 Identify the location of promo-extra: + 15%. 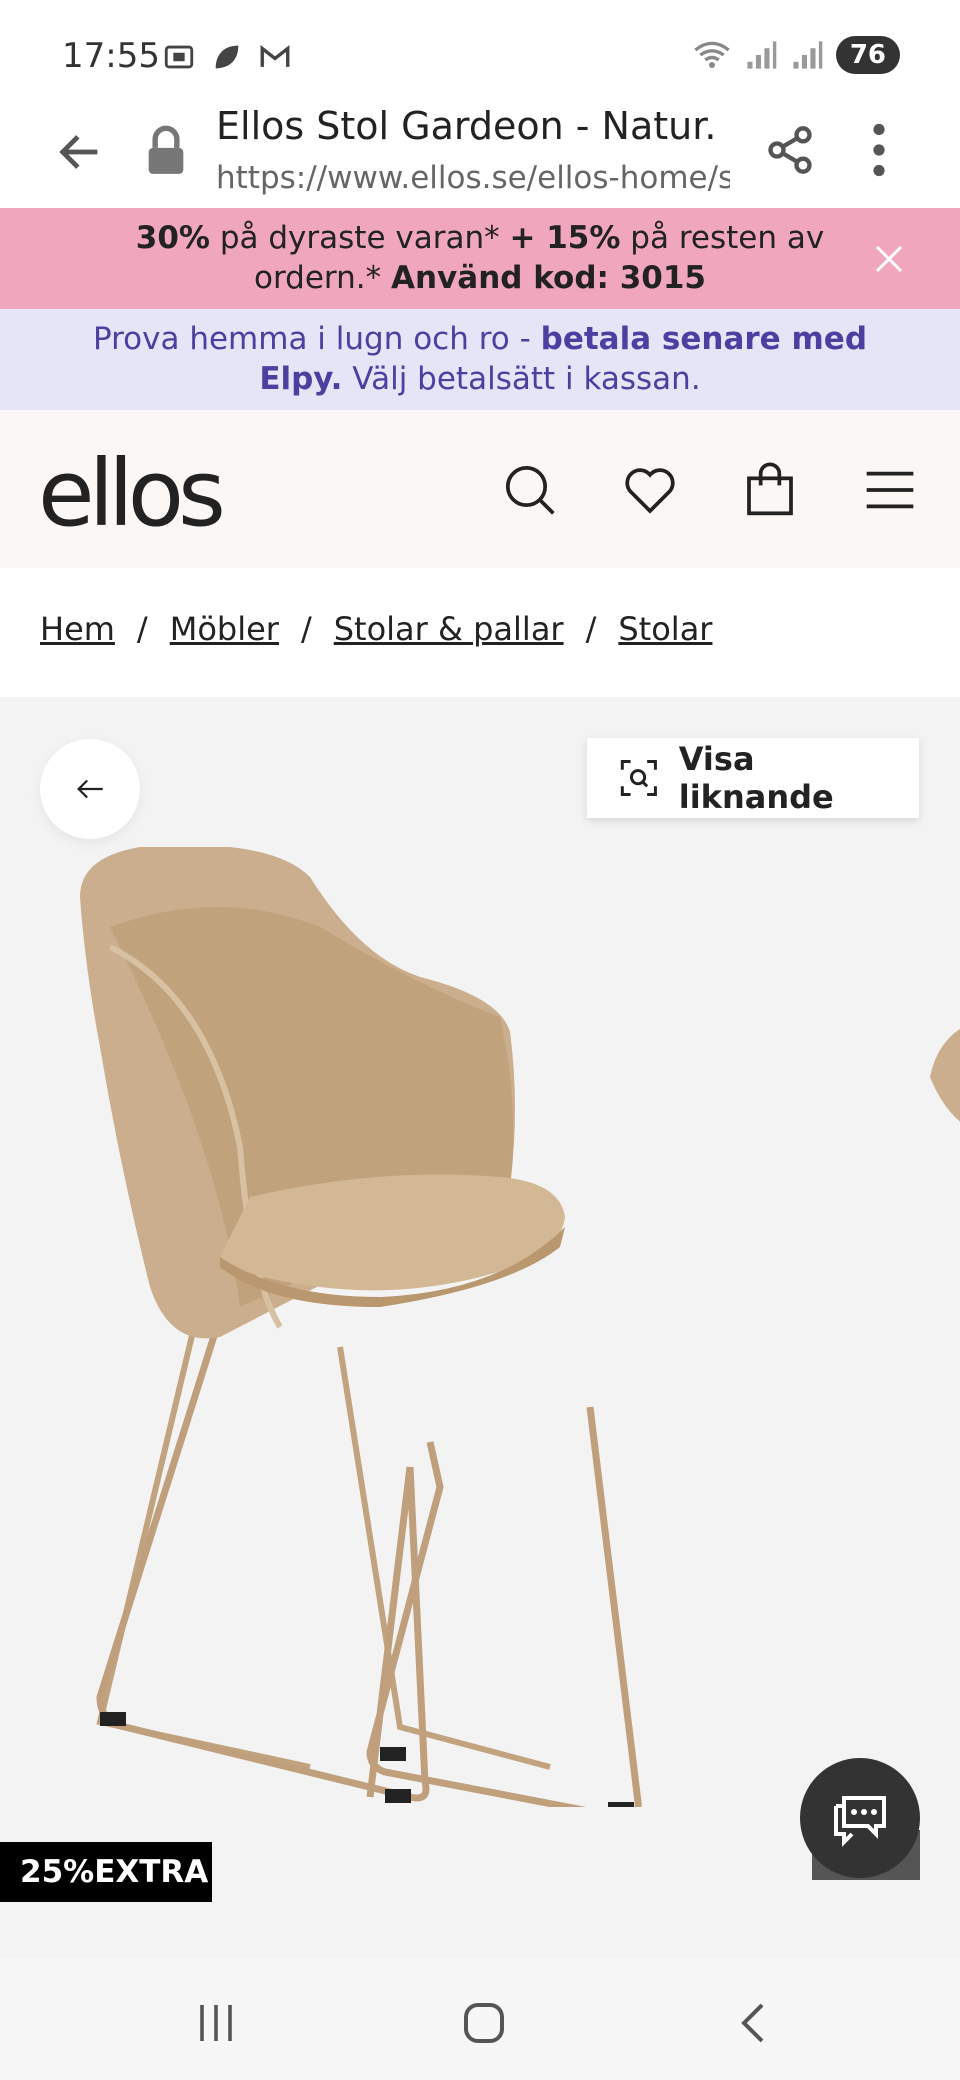
(565, 238).